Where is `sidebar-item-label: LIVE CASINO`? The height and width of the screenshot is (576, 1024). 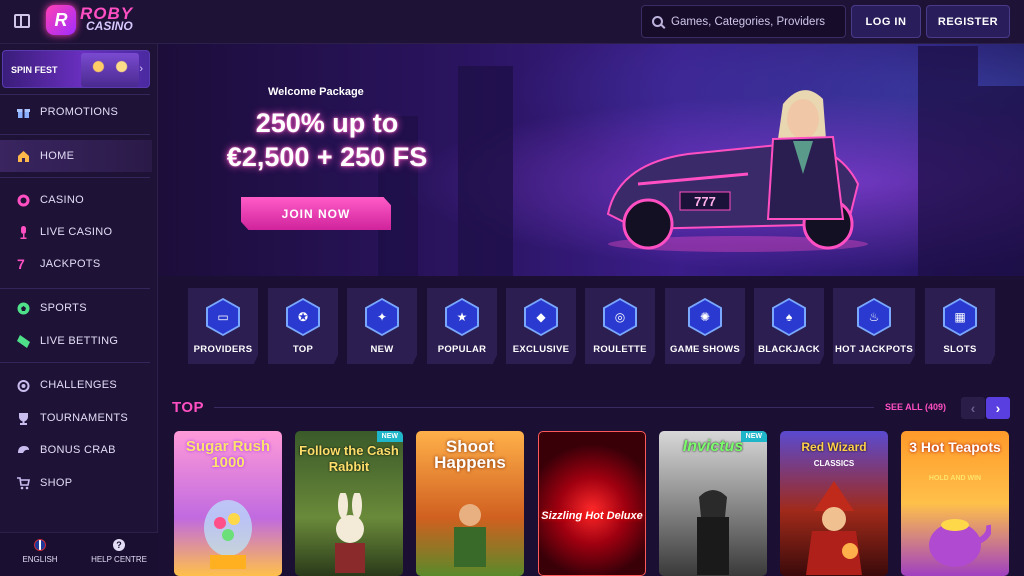
sidebar-item-label: LIVE CASINO is located at coordinates (76, 232).